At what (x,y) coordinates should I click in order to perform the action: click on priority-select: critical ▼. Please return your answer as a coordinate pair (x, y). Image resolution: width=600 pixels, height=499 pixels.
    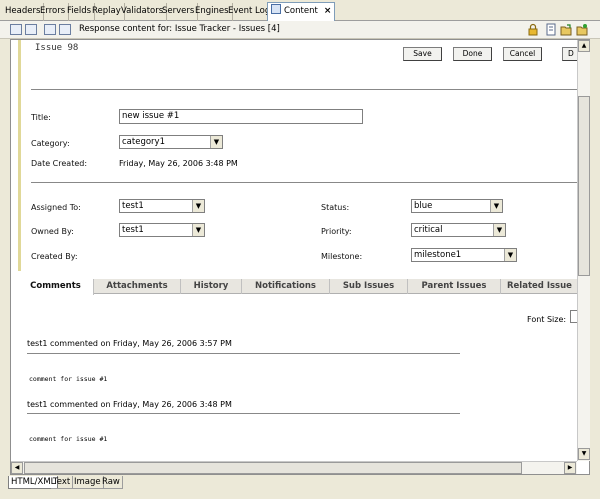
    Looking at the image, I should click on (458, 230).